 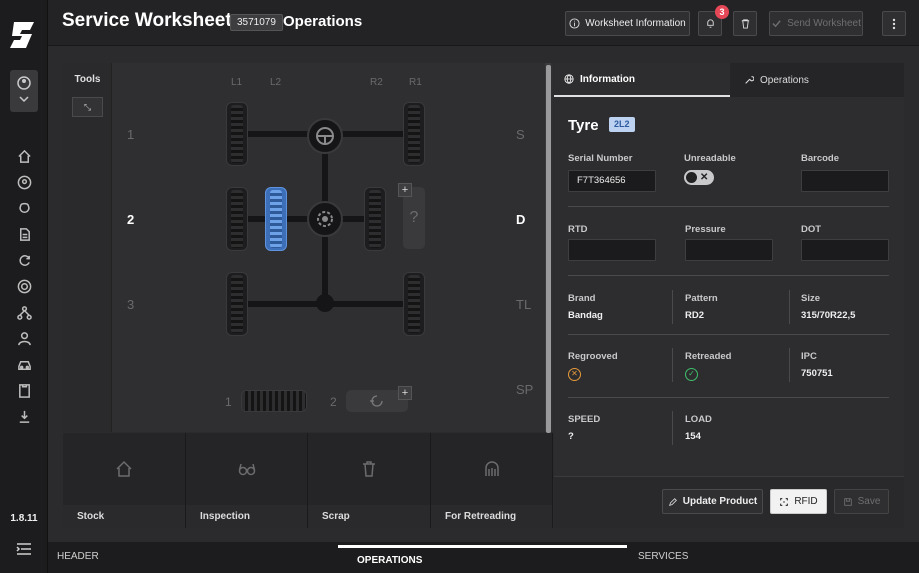 I want to click on unreadable-toggle-knob, so click(x=691, y=177).